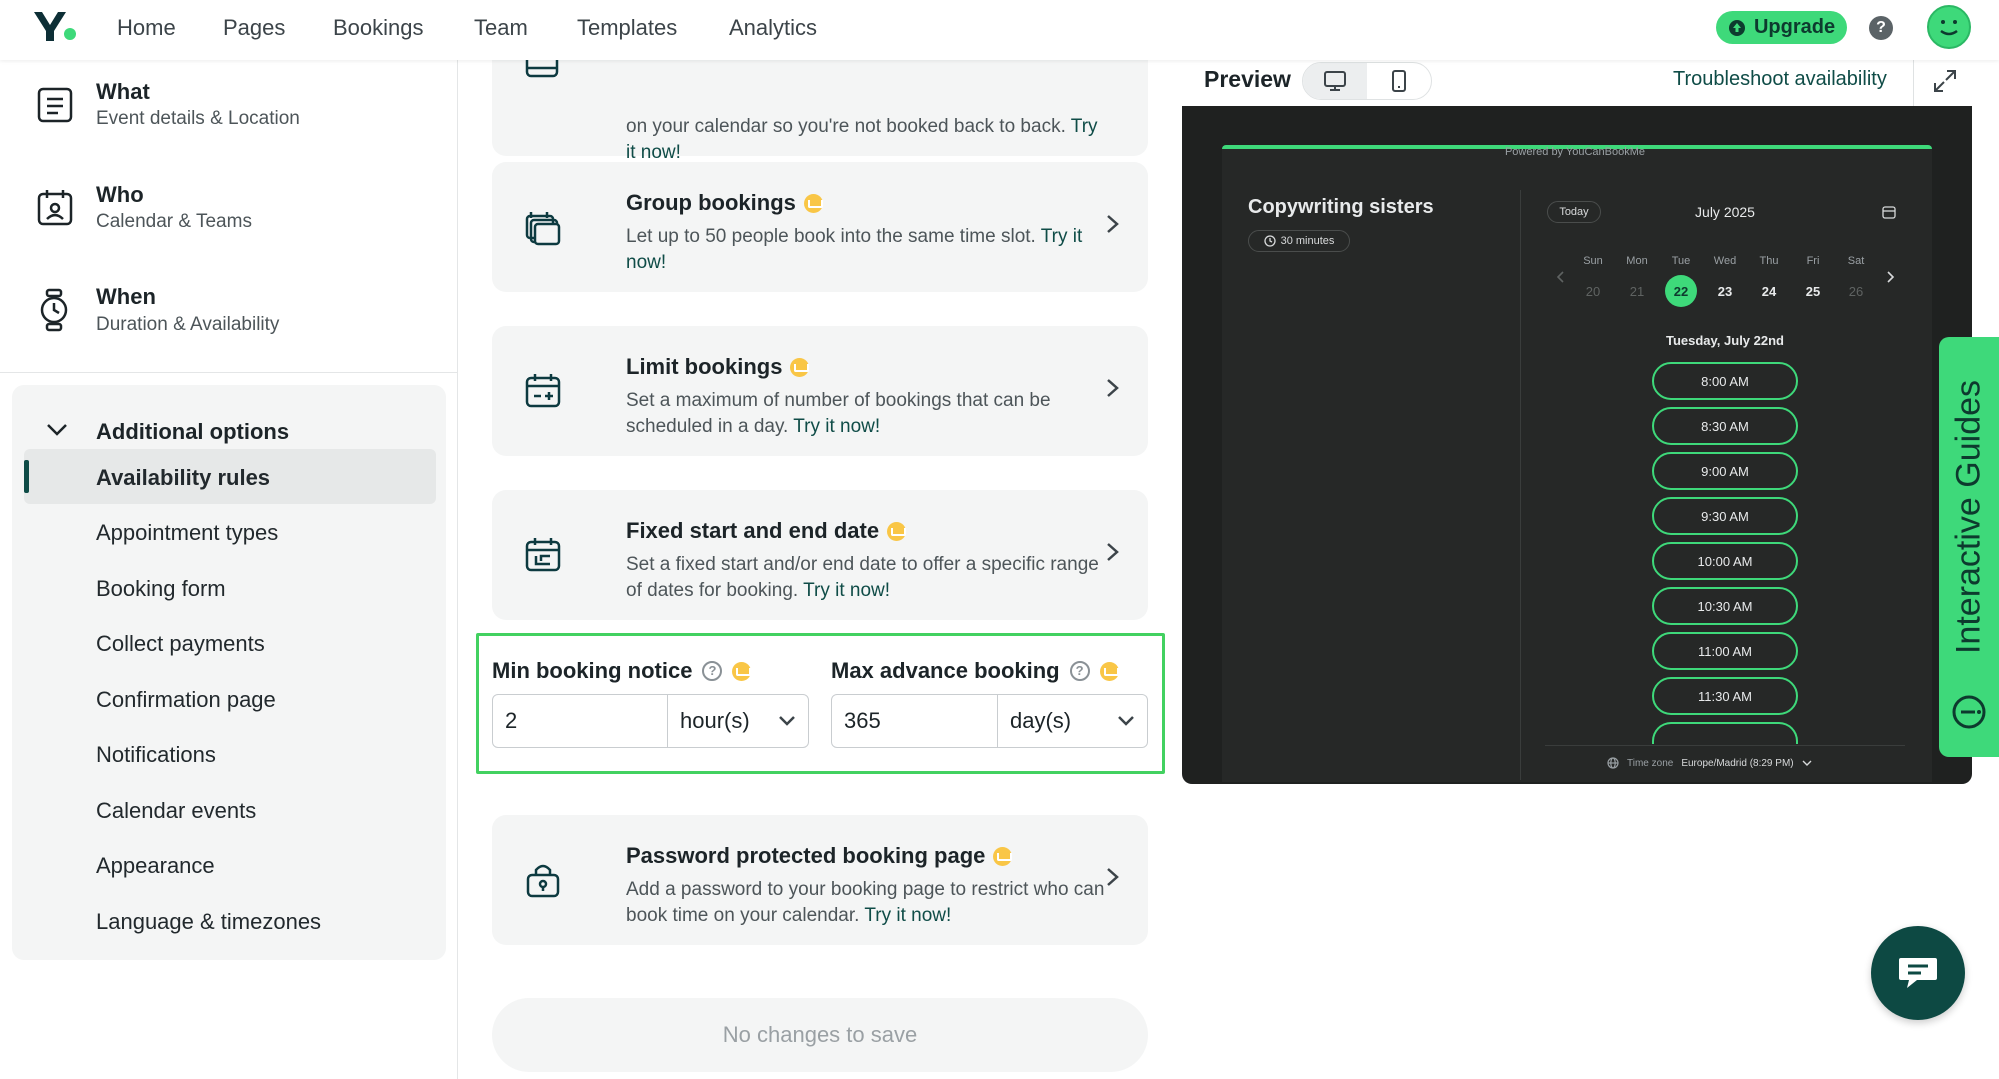  I want to click on calendar-day-selected: 22, so click(1681, 291).